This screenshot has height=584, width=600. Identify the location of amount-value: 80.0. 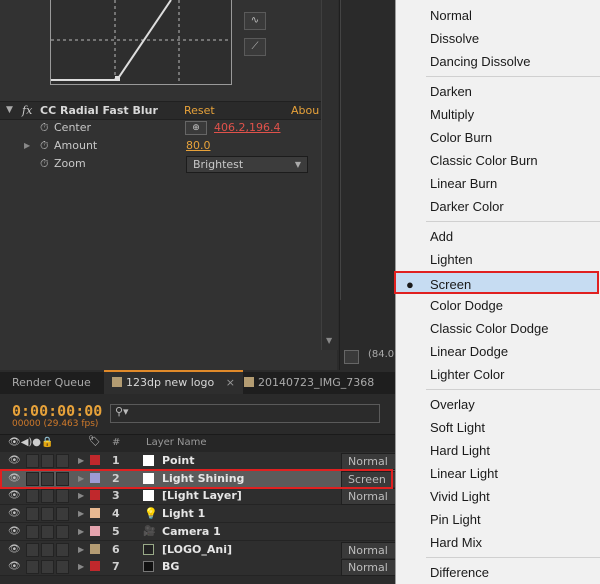
(198, 145).